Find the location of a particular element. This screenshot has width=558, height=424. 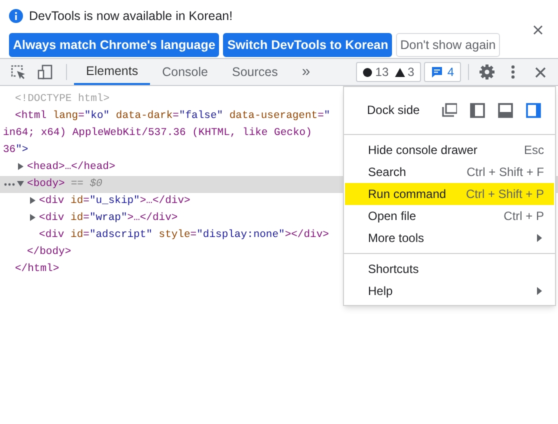

warning-triangle-icon is located at coordinates (399, 72).